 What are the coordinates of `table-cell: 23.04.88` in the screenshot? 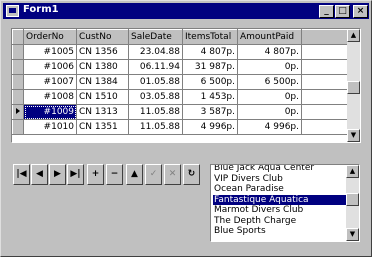 It's located at (155, 52).